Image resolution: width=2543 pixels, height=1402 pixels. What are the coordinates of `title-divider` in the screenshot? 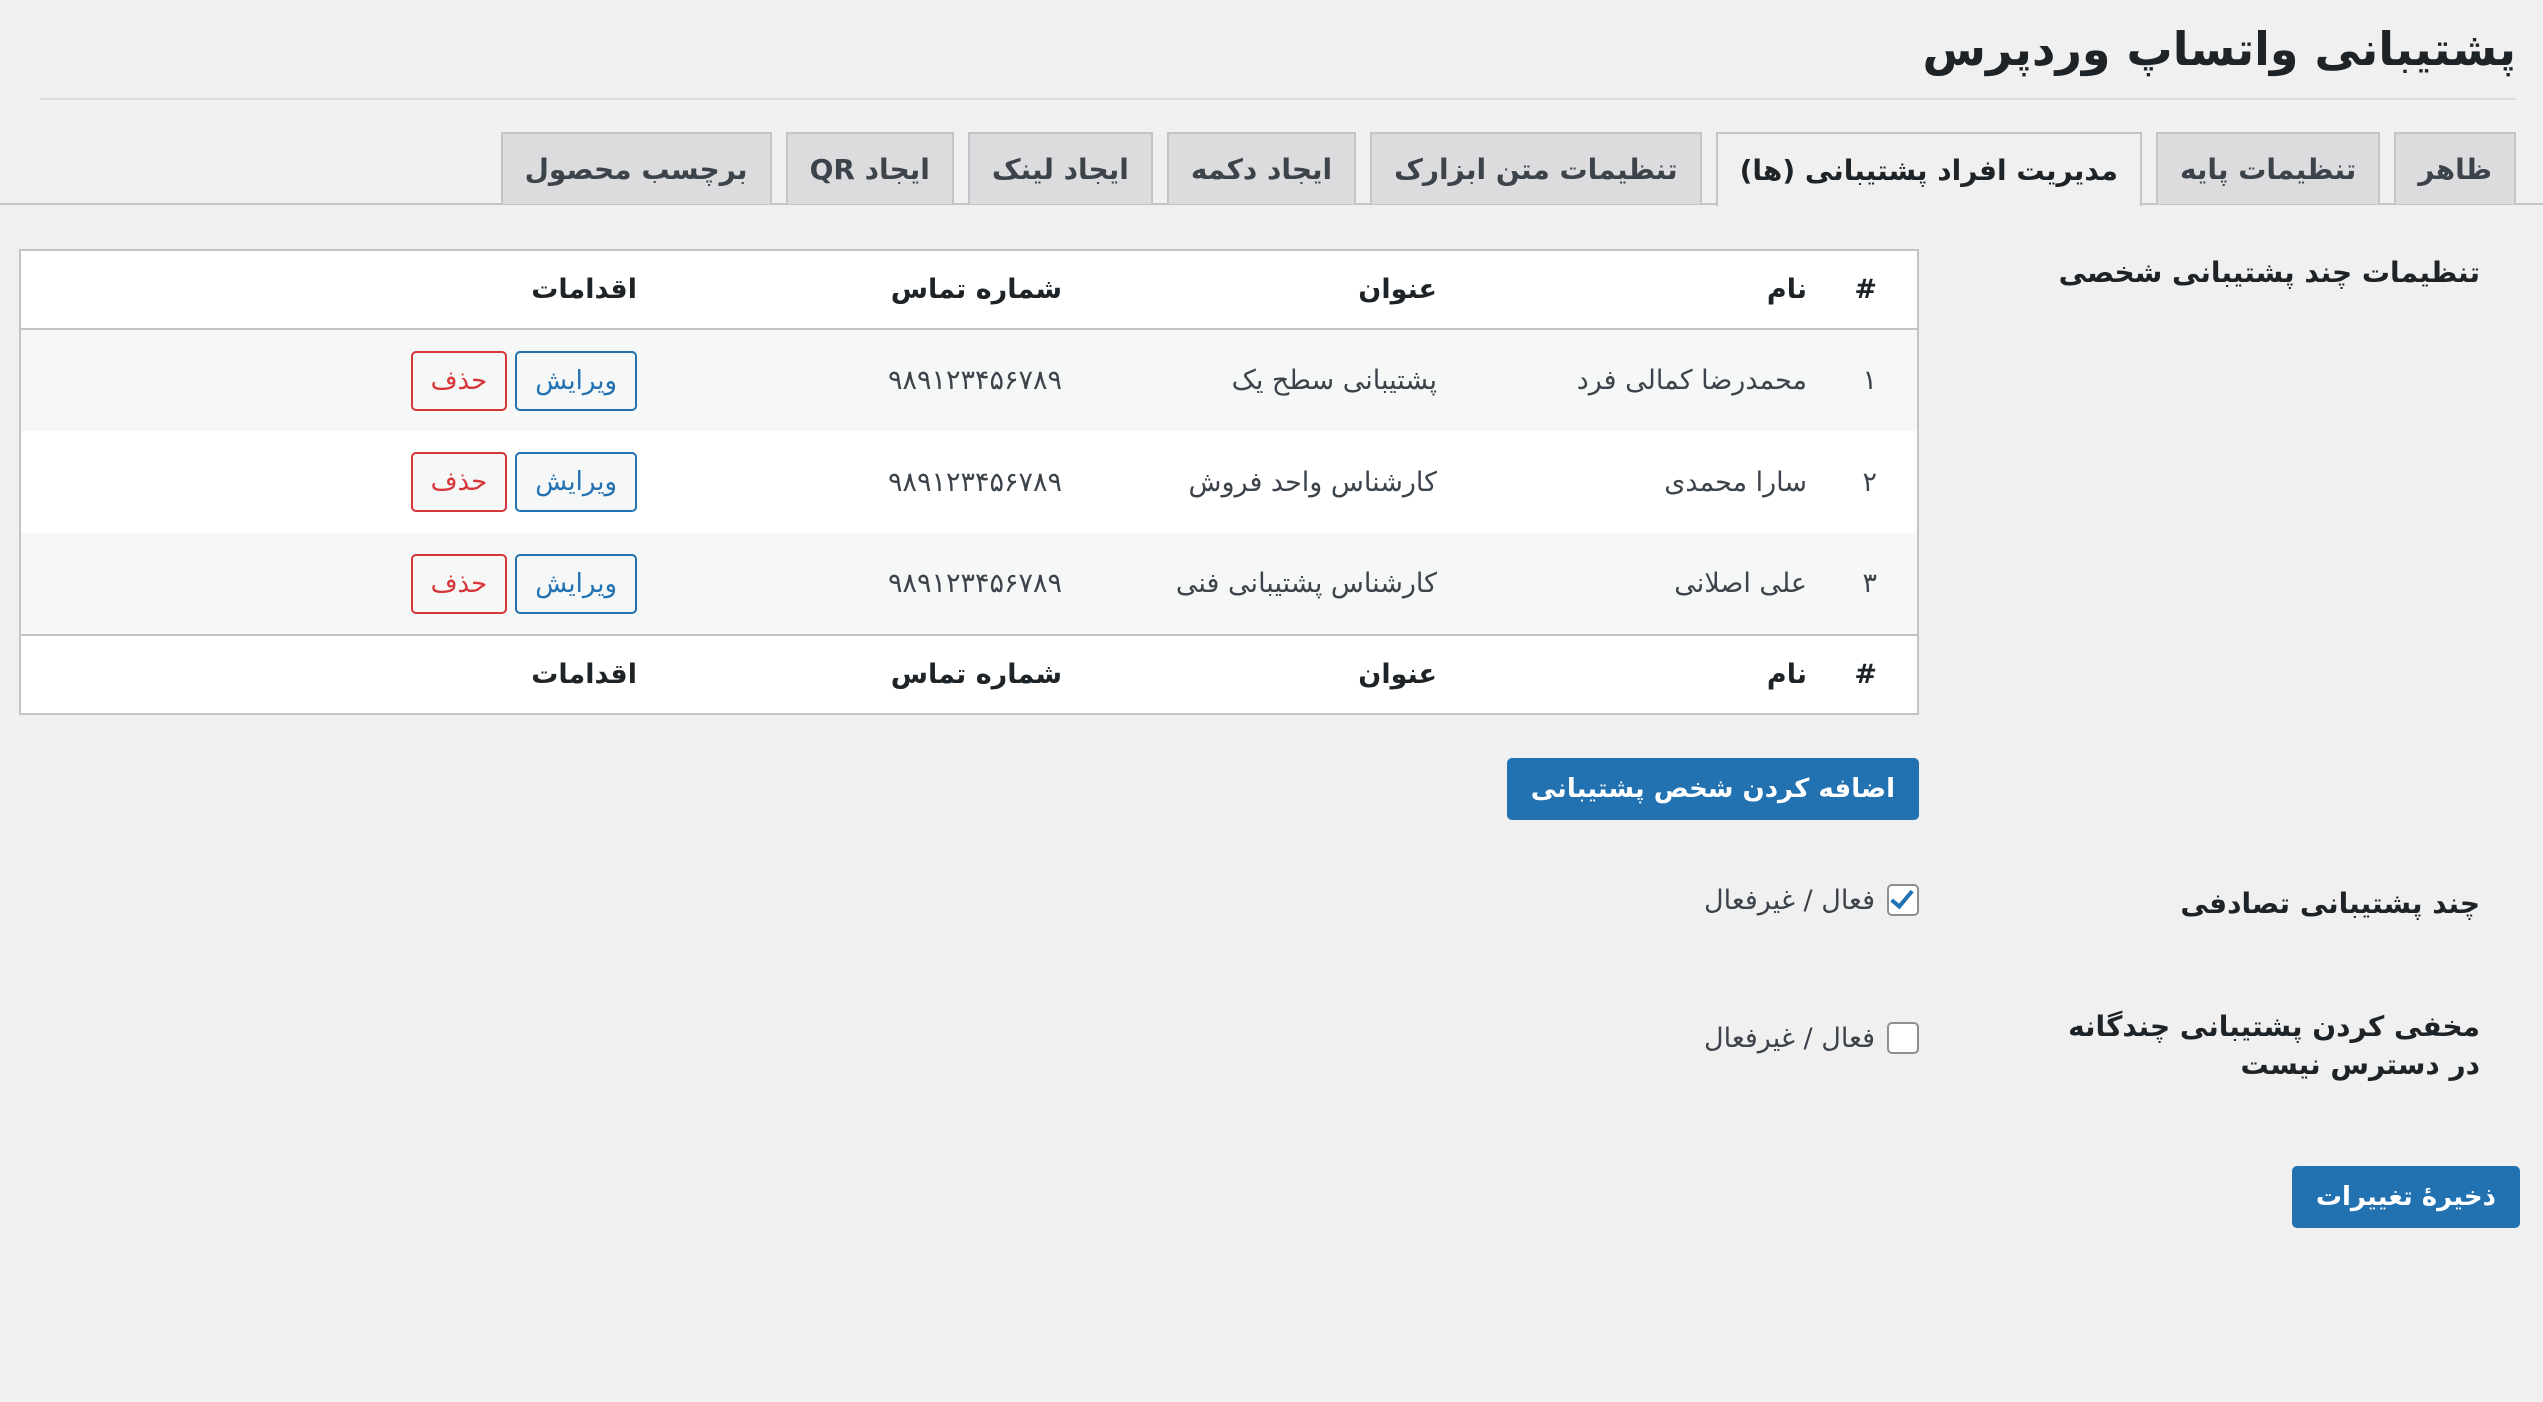 It's located at (1278, 99).